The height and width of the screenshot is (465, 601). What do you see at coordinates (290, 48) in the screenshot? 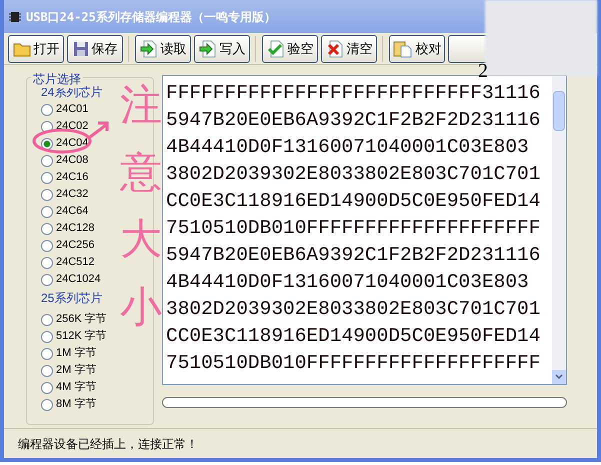
I see `toolbar-button: 验空` at bounding box center [290, 48].